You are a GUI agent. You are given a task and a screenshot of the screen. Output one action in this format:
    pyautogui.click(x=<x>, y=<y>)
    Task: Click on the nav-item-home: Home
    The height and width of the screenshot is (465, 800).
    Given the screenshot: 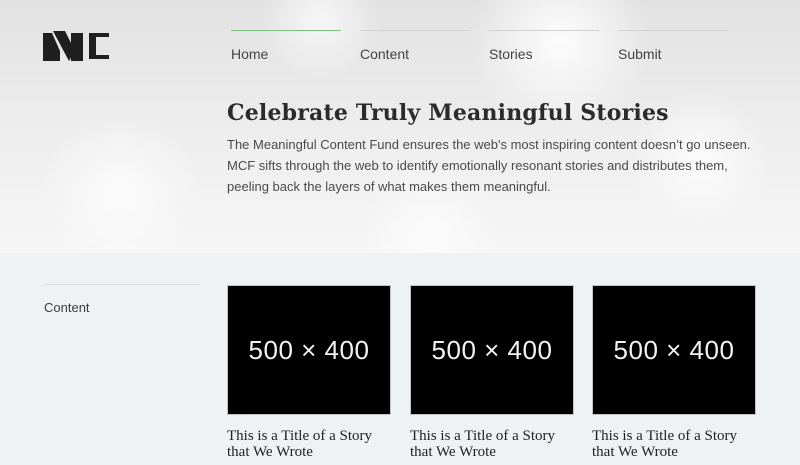 What is the action you would take?
    pyautogui.click(x=286, y=47)
    